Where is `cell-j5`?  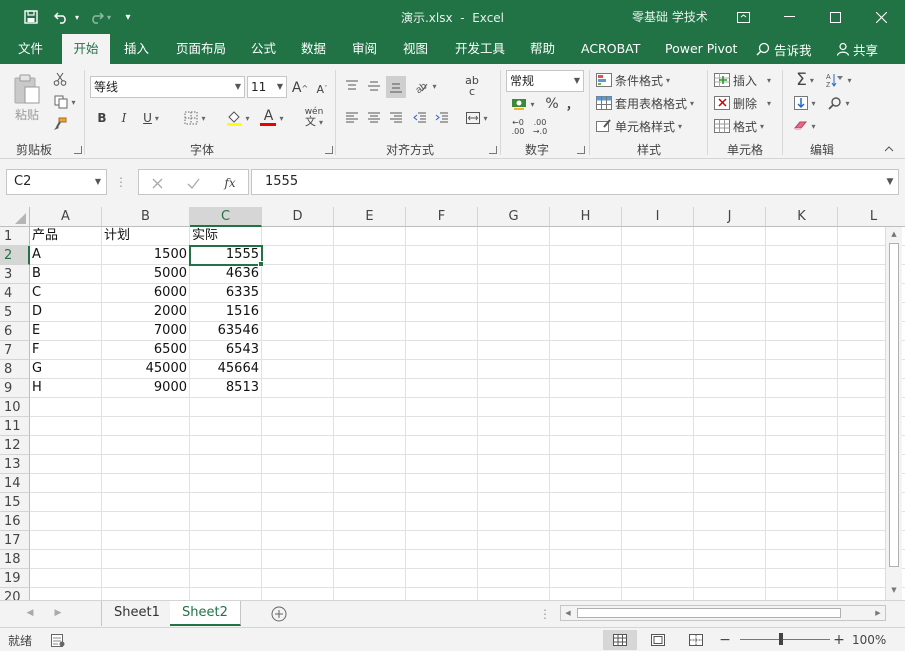
cell-j5 is located at coordinates (730, 312).